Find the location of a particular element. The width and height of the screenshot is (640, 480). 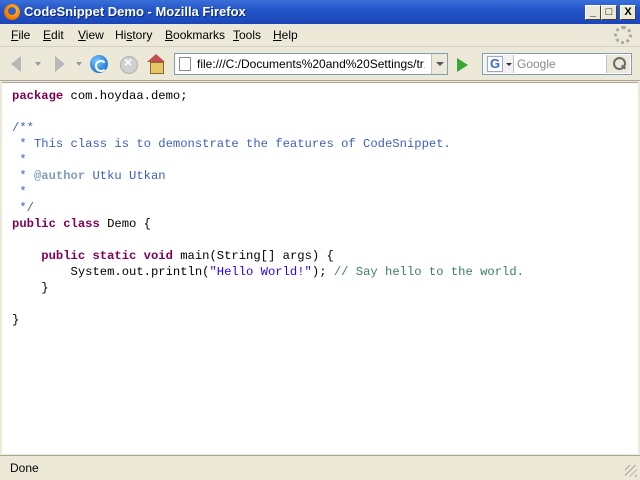

menu-tools: Tools is located at coordinates (247, 35).